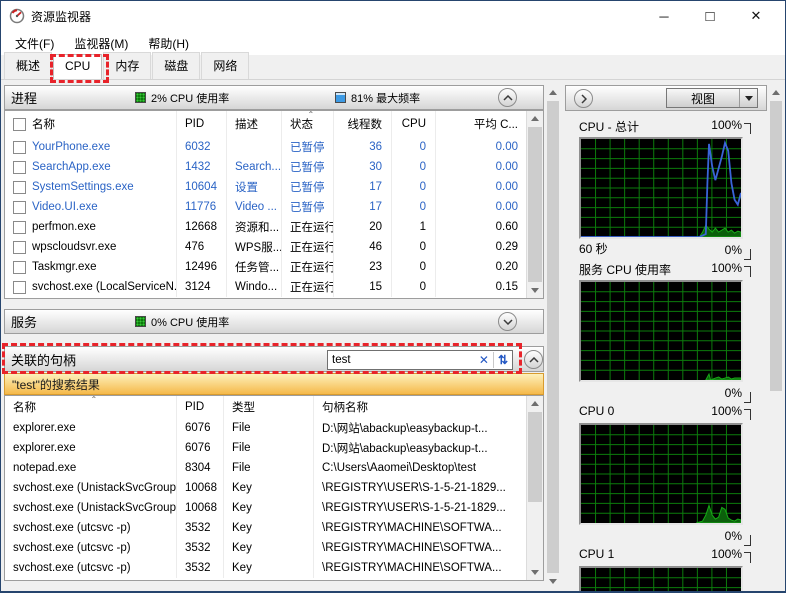 This screenshot has height=593, width=786. I want to click on services-expand-button, so click(507, 321).